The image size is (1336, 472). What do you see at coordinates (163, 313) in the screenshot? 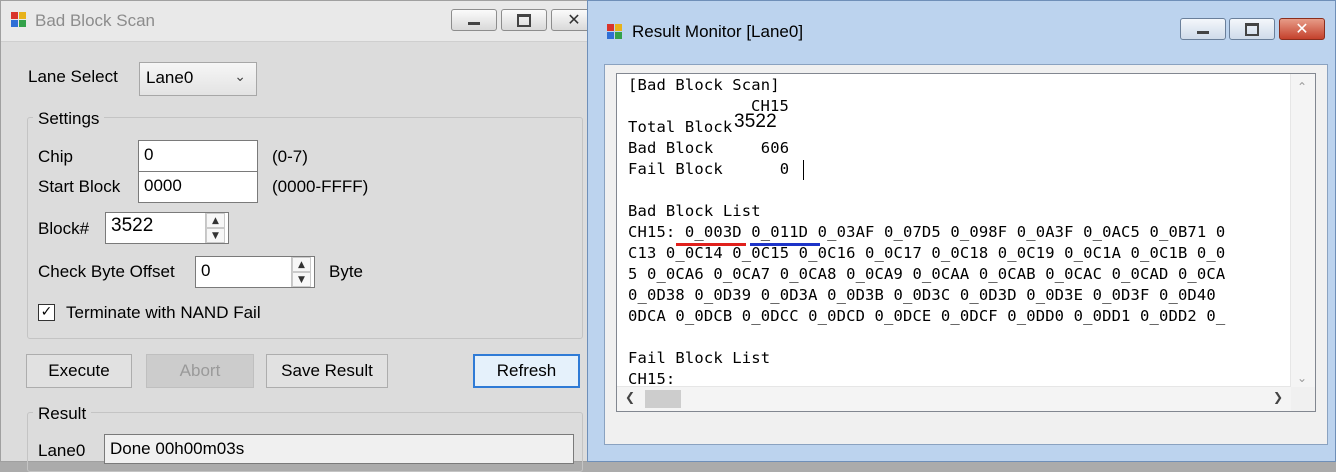
I see `terminate-label: Terminate with NAND Fail` at bounding box center [163, 313].